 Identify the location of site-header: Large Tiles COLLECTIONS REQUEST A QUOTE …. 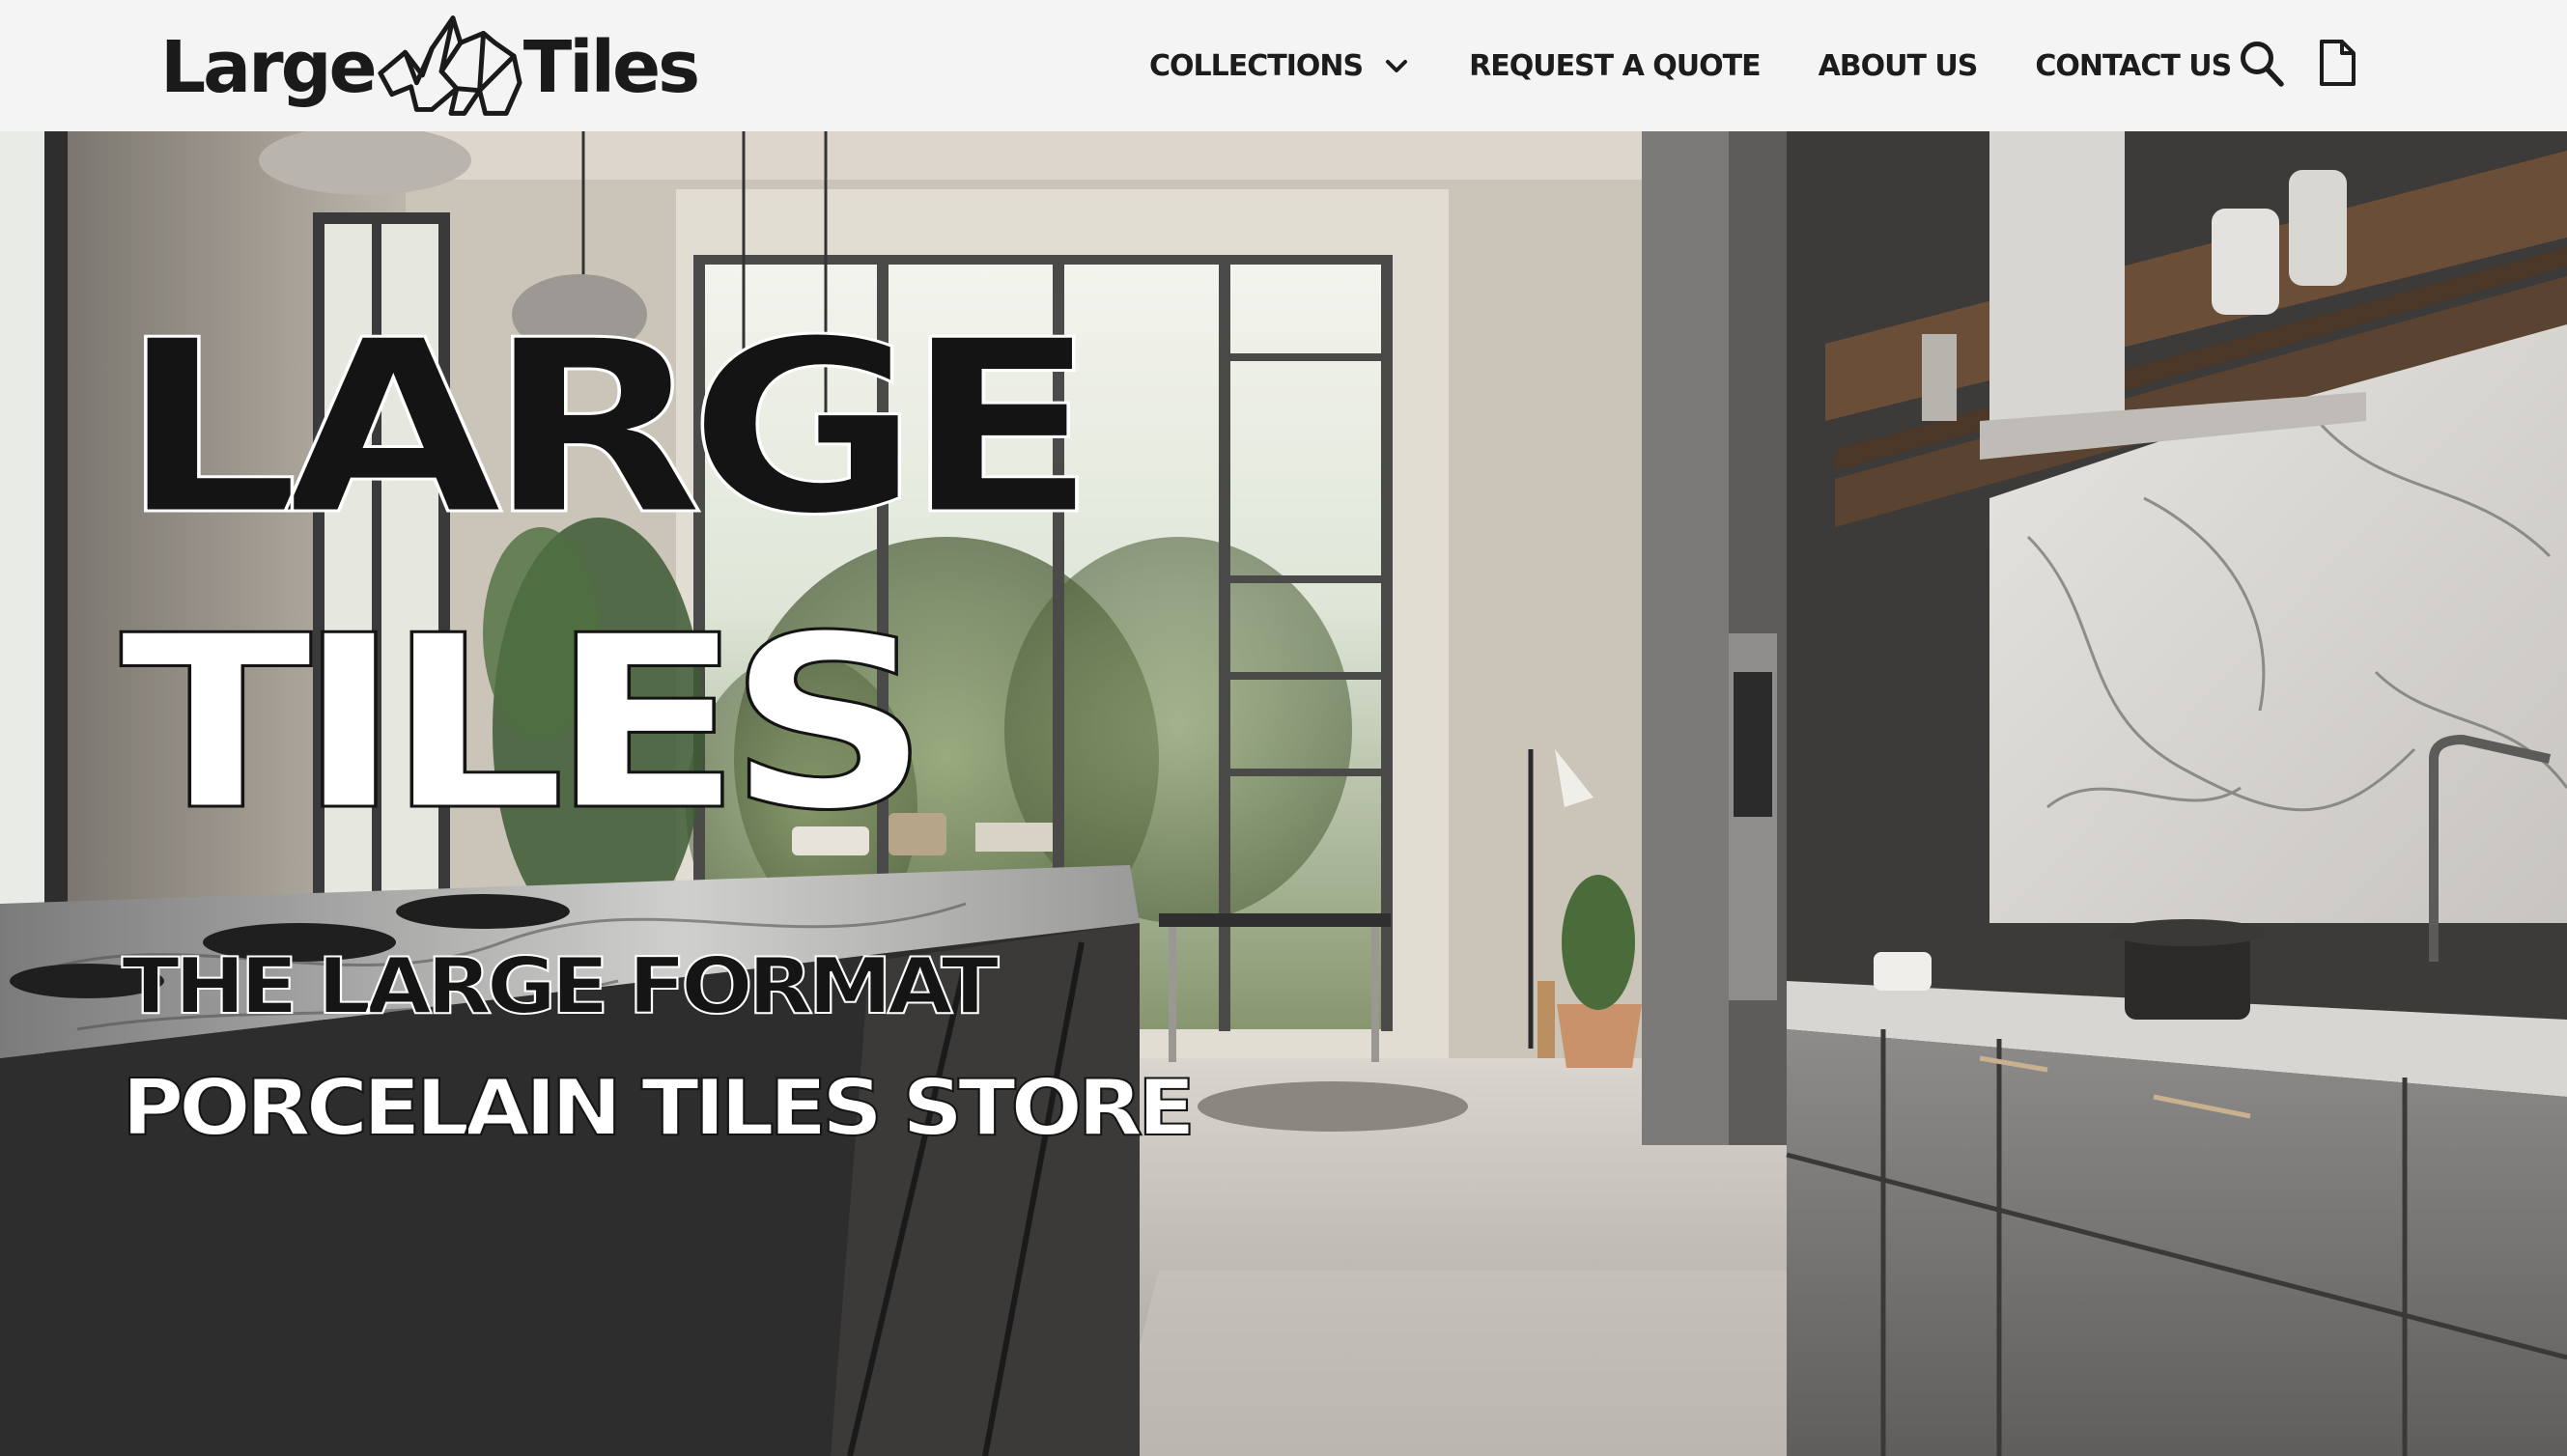
(1283, 66).